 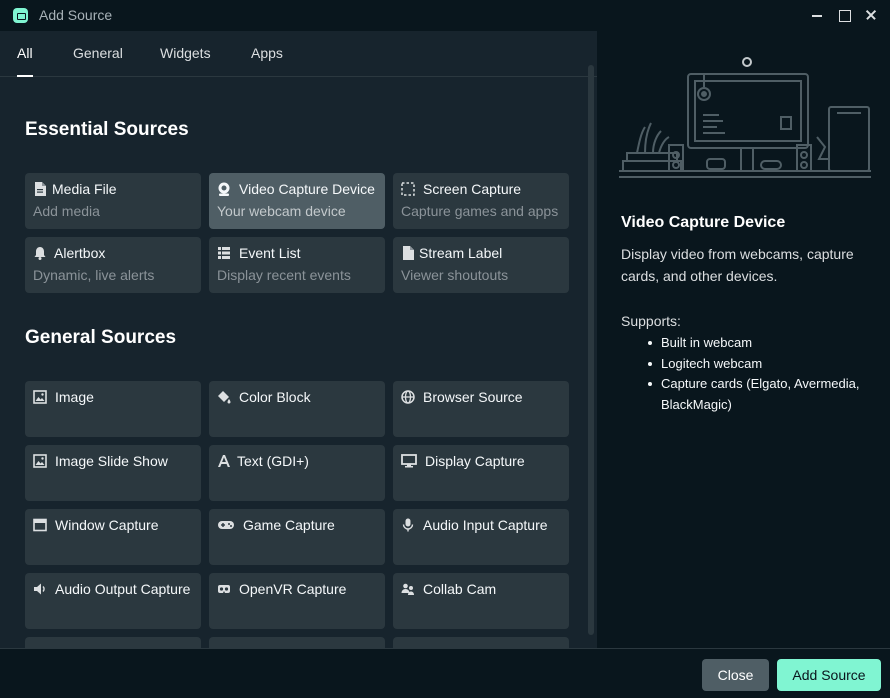 I want to click on source-card-name: Event List, so click(x=270, y=253).